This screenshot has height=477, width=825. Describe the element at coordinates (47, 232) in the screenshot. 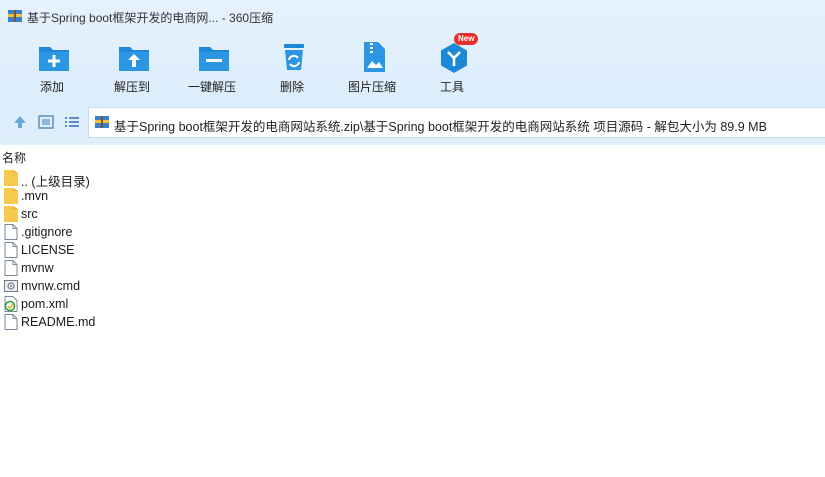

I see `file-name: .gitignore` at that location.